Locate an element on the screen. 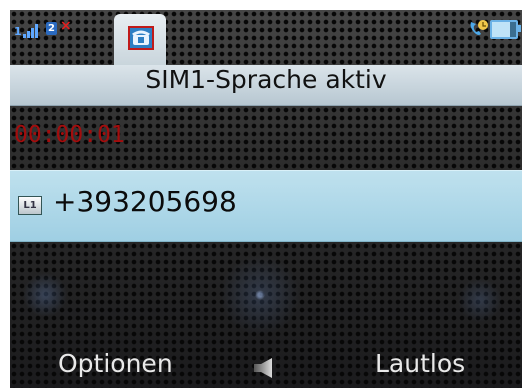 Image resolution: width=525 pixels, height=390 pixels. speaker-icon is located at coordinates (267, 368).